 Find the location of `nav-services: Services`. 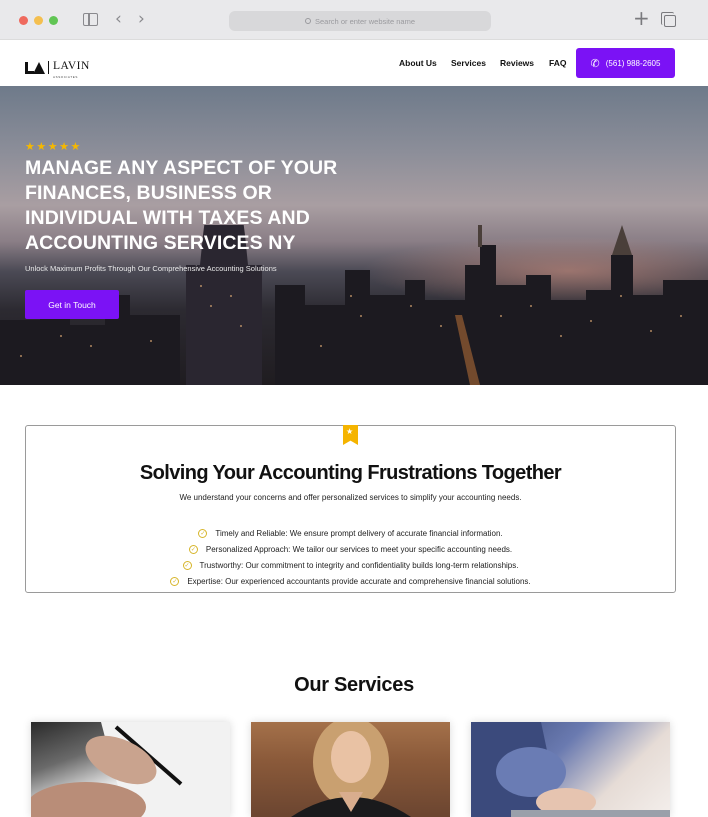

nav-services: Services is located at coordinates (468, 63).